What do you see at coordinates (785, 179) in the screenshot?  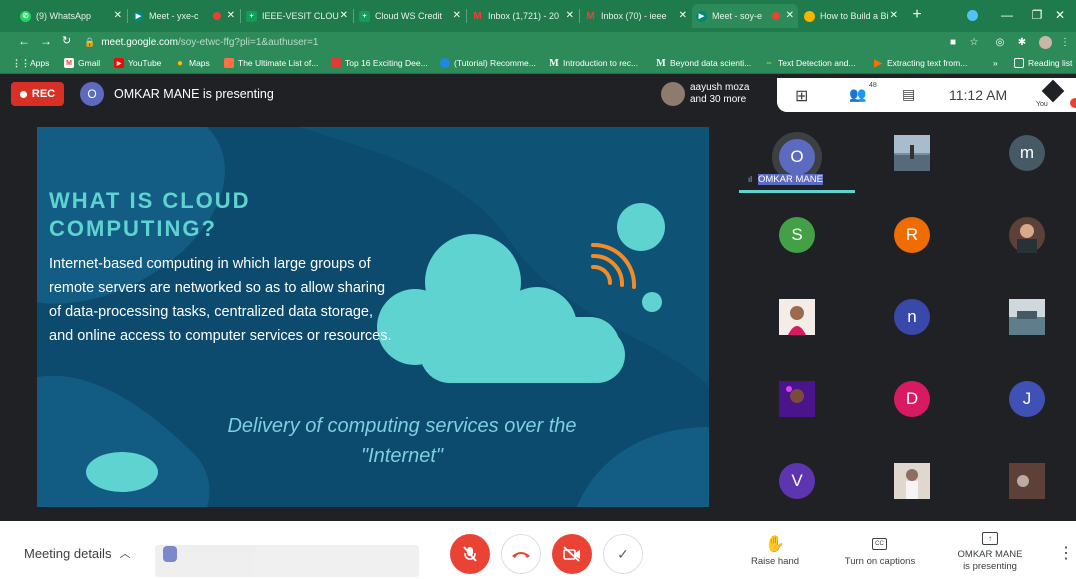 I see `active-speaker-label: ıl OMKAR MANE` at bounding box center [785, 179].